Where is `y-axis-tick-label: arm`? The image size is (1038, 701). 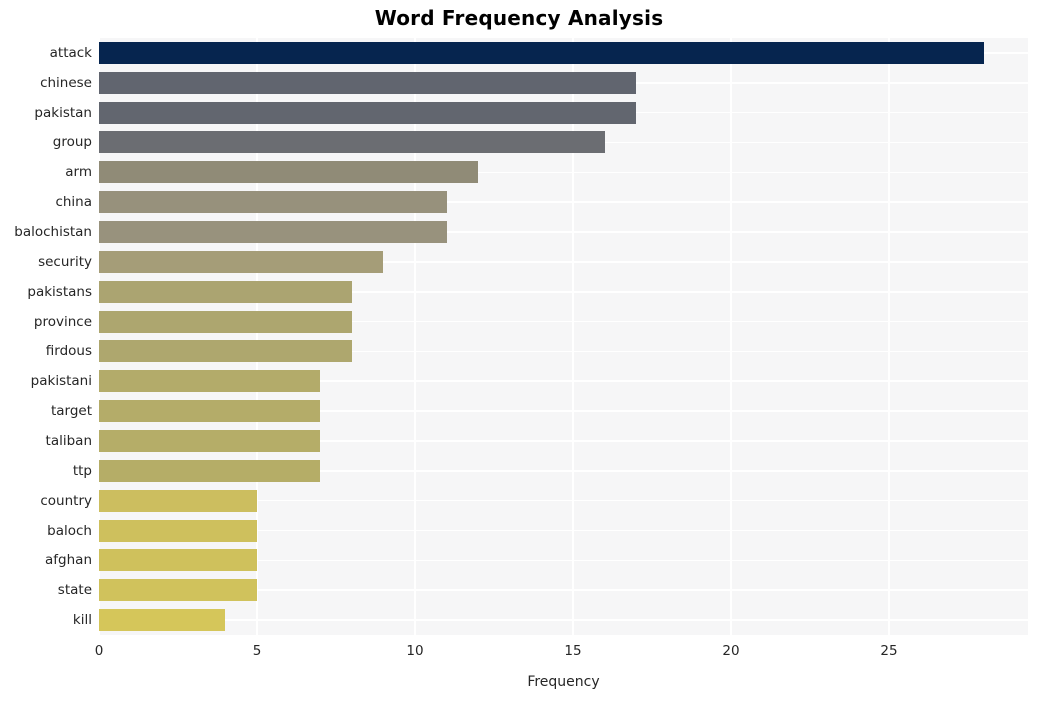
y-axis-tick-label: arm is located at coordinates (78, 172).